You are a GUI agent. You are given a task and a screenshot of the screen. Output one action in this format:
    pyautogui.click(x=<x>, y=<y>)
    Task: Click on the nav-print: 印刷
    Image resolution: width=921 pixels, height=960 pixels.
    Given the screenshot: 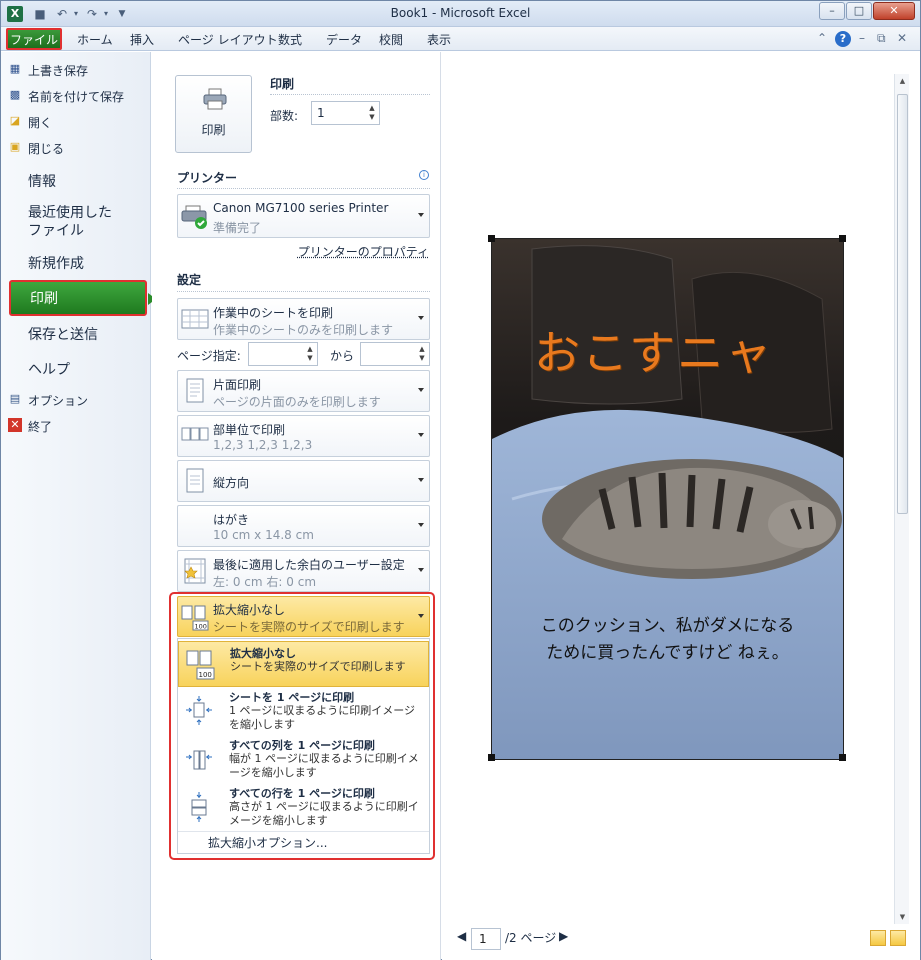 What is the action you would take?
    pyautogui.click(x=82, y=298)
    